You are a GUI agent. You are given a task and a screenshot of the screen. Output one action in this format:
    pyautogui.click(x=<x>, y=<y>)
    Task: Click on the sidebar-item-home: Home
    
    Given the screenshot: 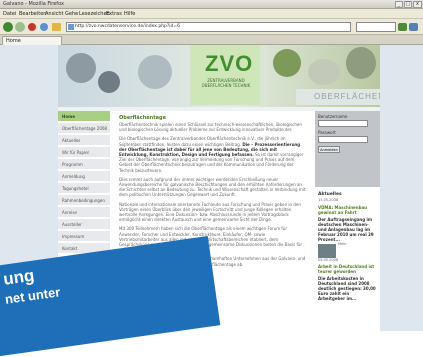 What is the action you would take?
    pyautogui.click(x=84, y=116)
    